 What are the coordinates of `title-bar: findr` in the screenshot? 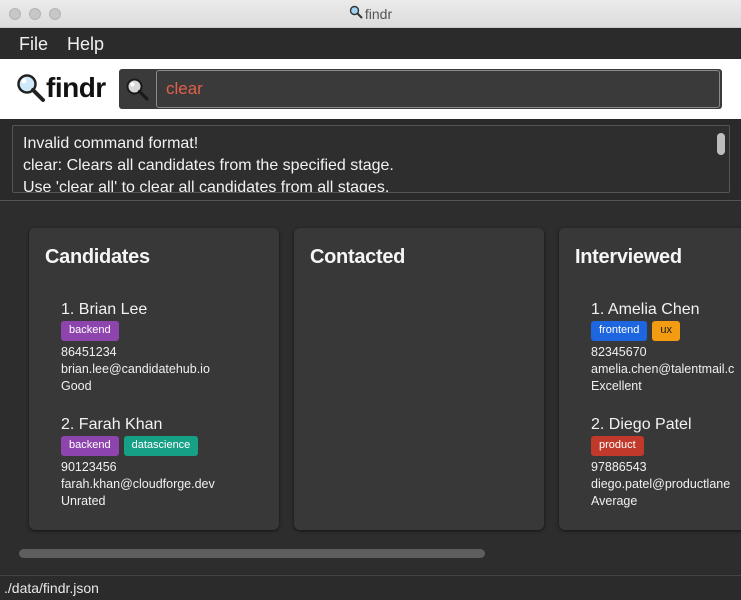 It's located at (370, 14).